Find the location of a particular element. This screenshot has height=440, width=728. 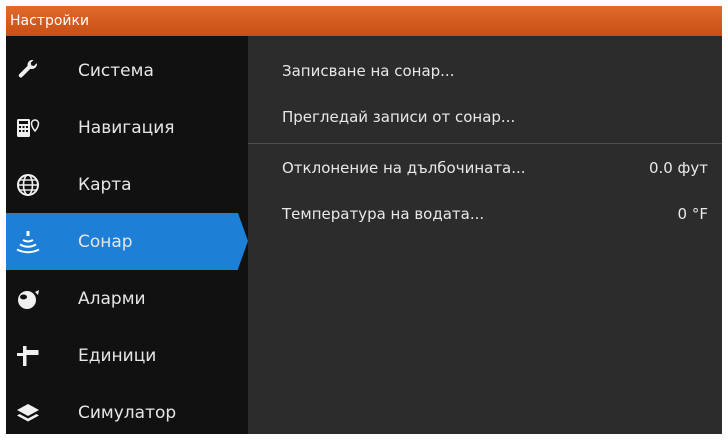

units-icon is located at coordinates (28, 355).